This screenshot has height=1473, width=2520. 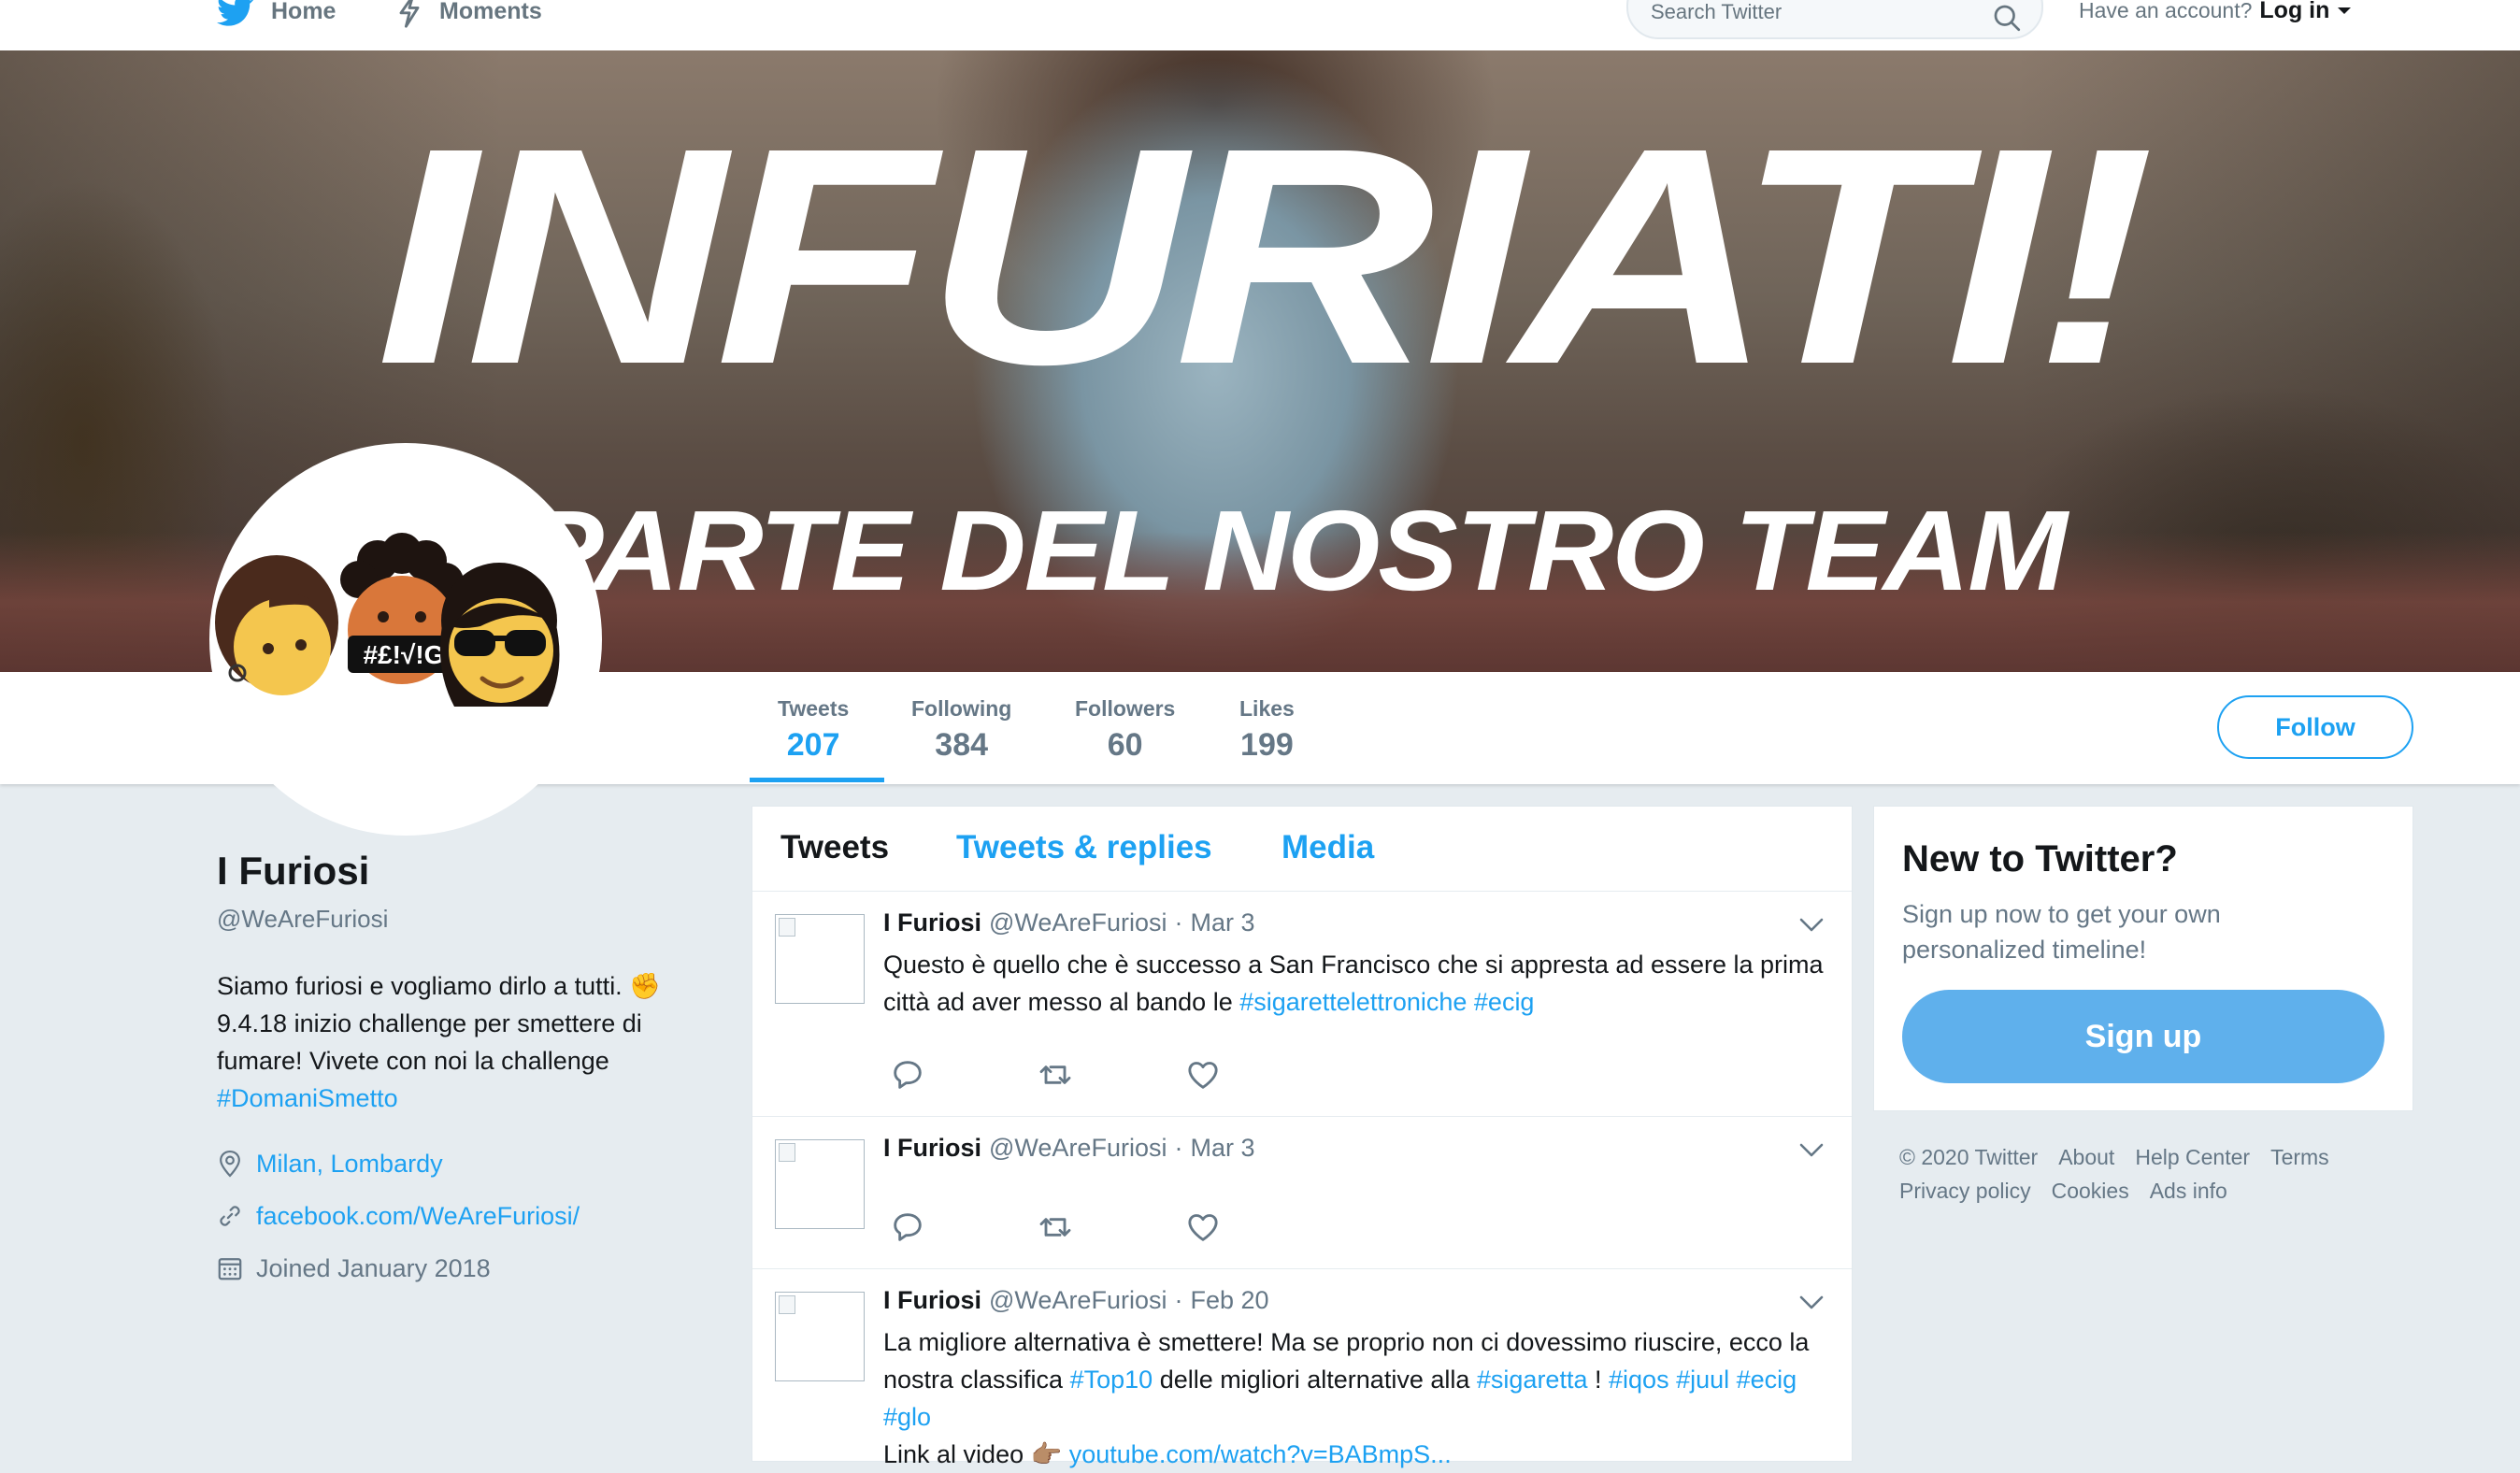 I want to click on stat-likes-value: 199, so click(x=1267, y=745).